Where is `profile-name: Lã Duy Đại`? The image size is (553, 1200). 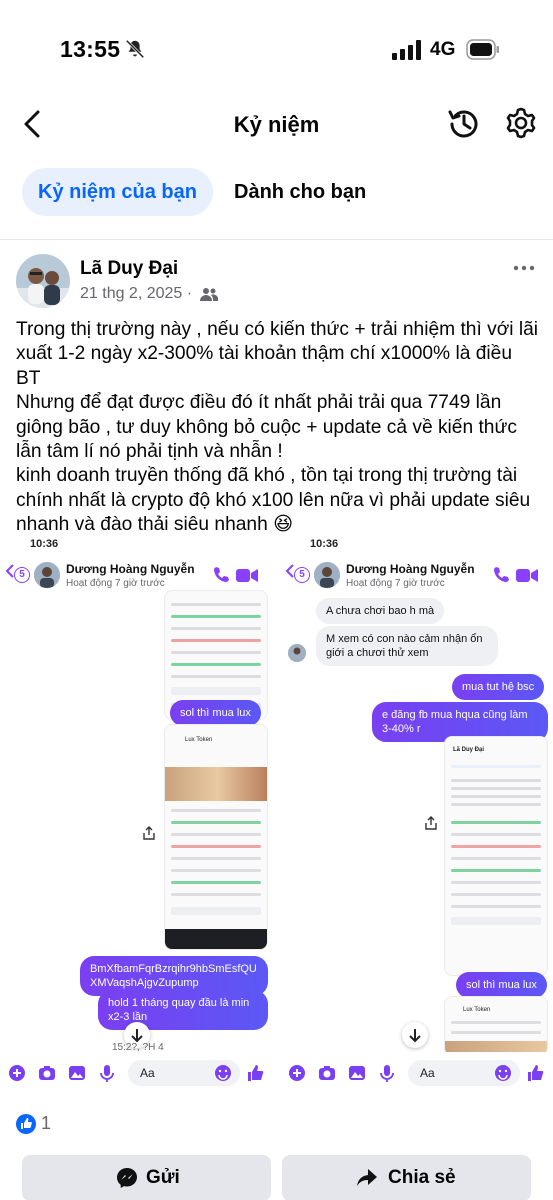 profile-name: Lã Duy Đại is located at coordinates (469, 750).